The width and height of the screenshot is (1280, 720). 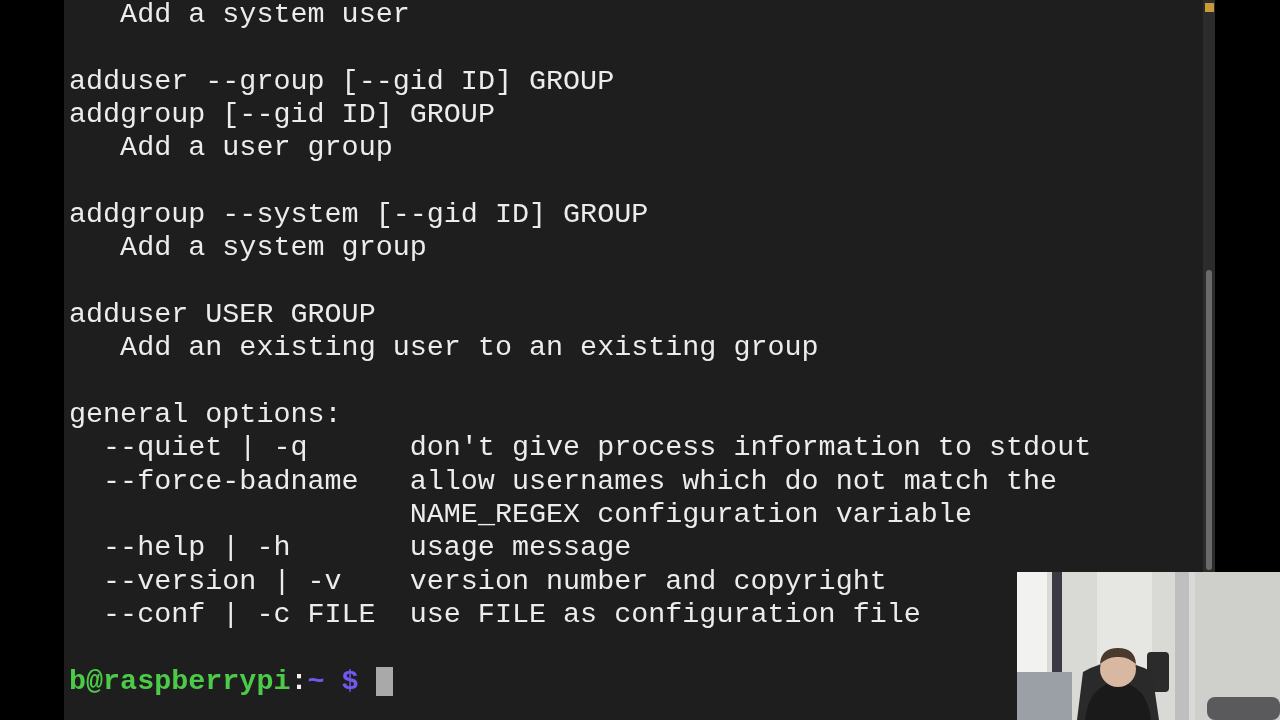 What do you see at coordinates (239, 614) in the screenshot?
I see `option-name: --conf | -c FILE` at bounding box center [239, 614].